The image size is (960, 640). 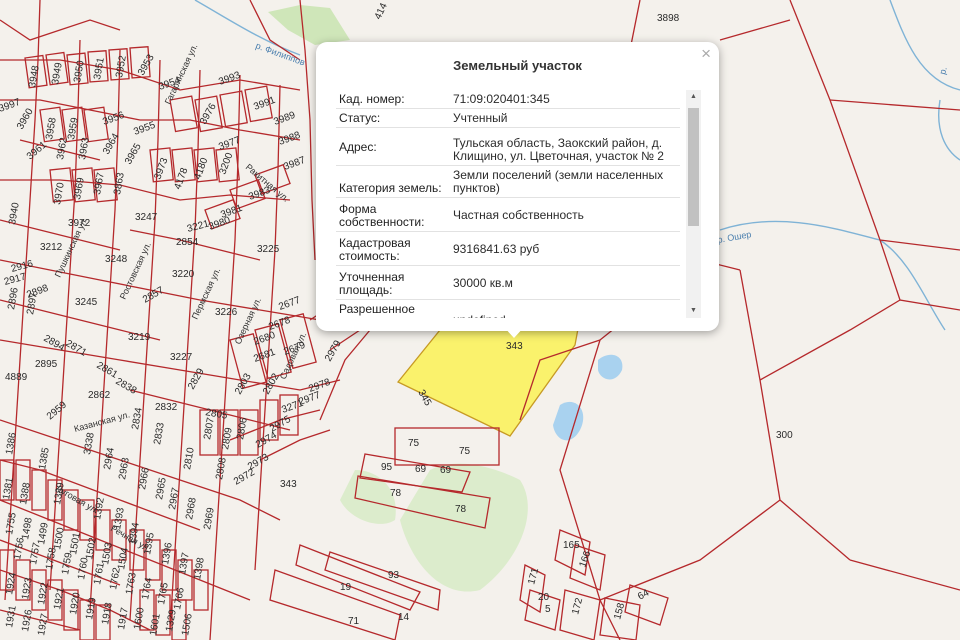 What do you see at coordinates (57, 410) in the screenshot?
I see `svg-text: 2959` at bounding box center [57, 410].